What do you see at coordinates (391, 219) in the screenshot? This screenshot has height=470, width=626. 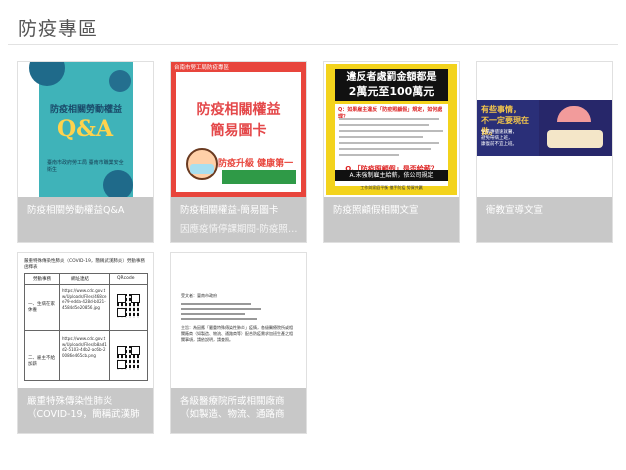 I see `card-caption: 防疫照顧假相關文宣` at bounding box center [391, 219].